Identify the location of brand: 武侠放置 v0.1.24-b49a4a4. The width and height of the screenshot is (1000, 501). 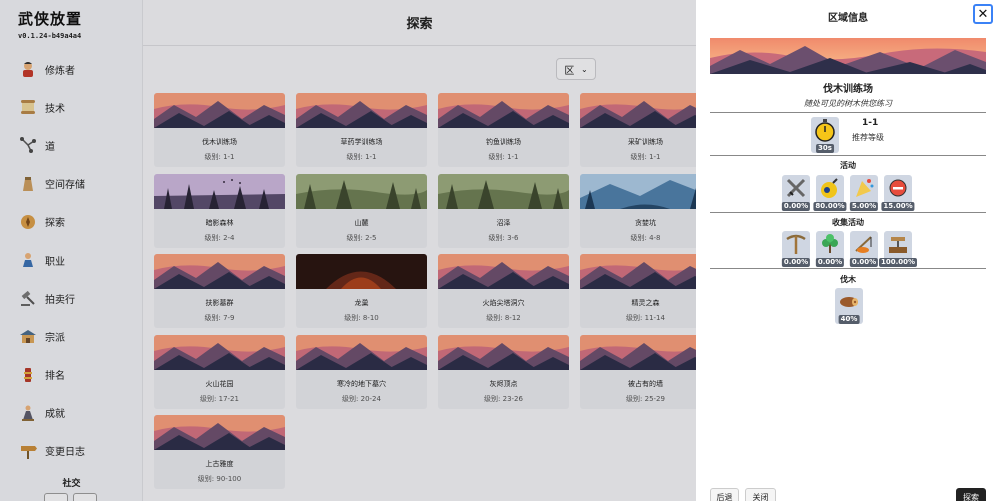
(71, 20).